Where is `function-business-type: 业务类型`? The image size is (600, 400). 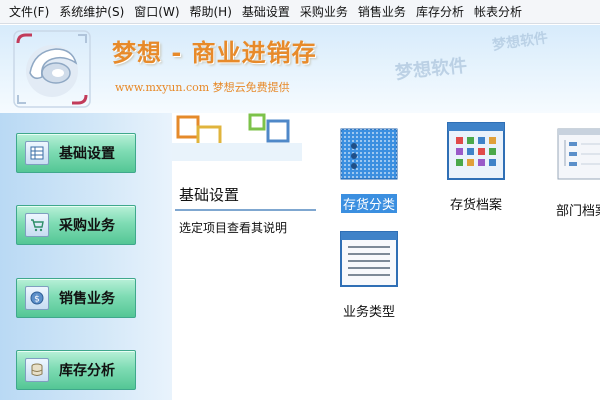
function-business-type: 业务类型 is located at coordinates (369, 275).